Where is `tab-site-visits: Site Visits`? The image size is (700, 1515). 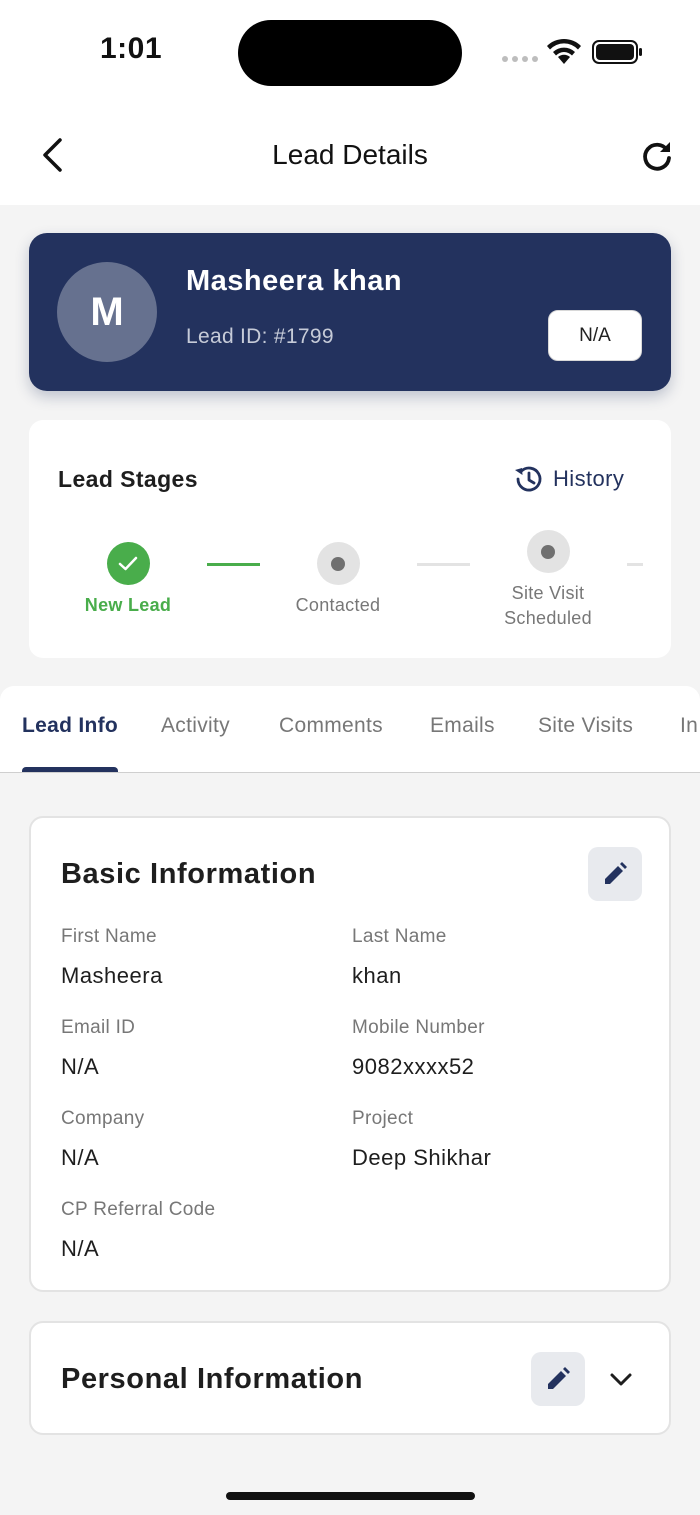 tab-site-visits: Site Visits is located at coordinates (585, 726).